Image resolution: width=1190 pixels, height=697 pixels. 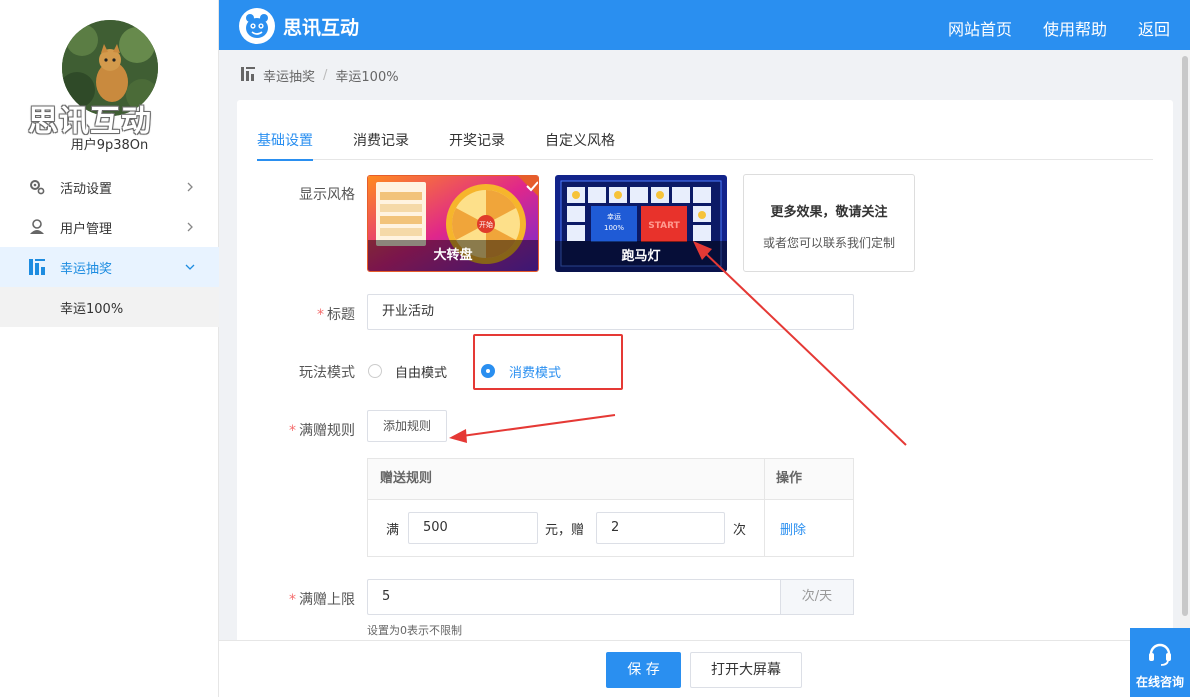 What do you see at coordinates (1160, 654) in the screenshot?
I see `headset-icon` at bounding box center [1160, 654].